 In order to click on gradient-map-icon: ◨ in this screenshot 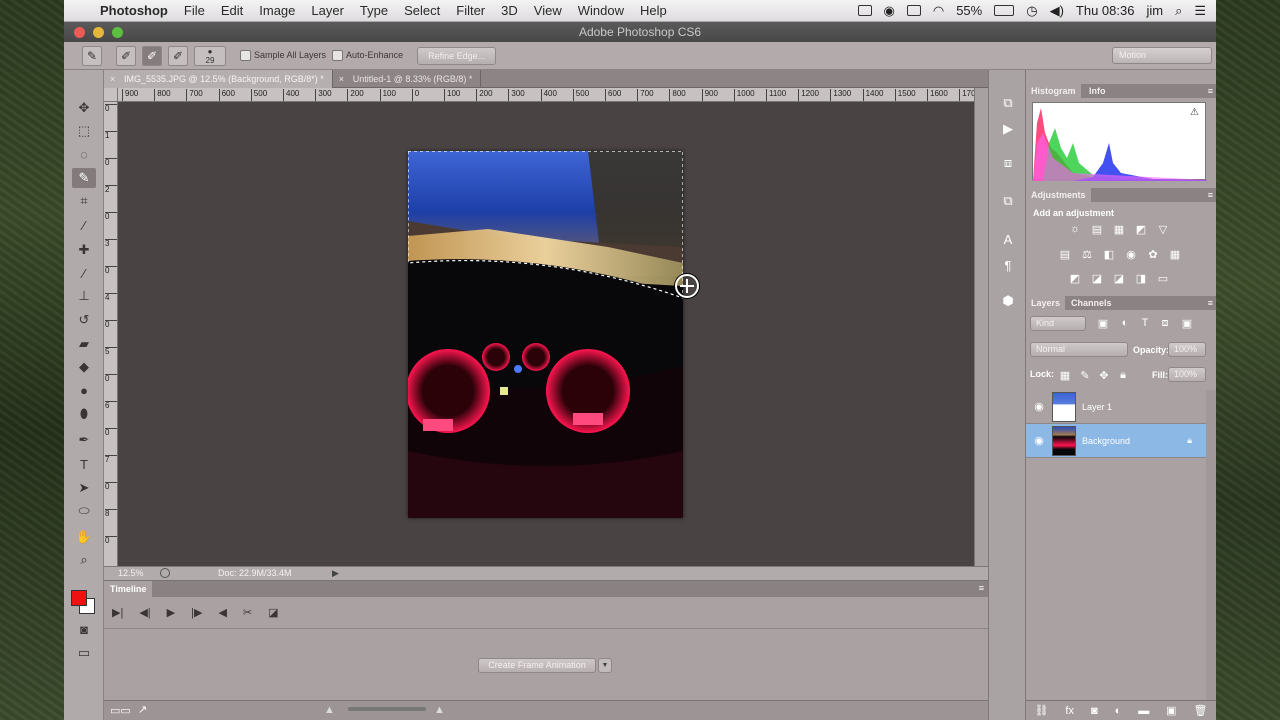, I will do `click(1141, 278)`.